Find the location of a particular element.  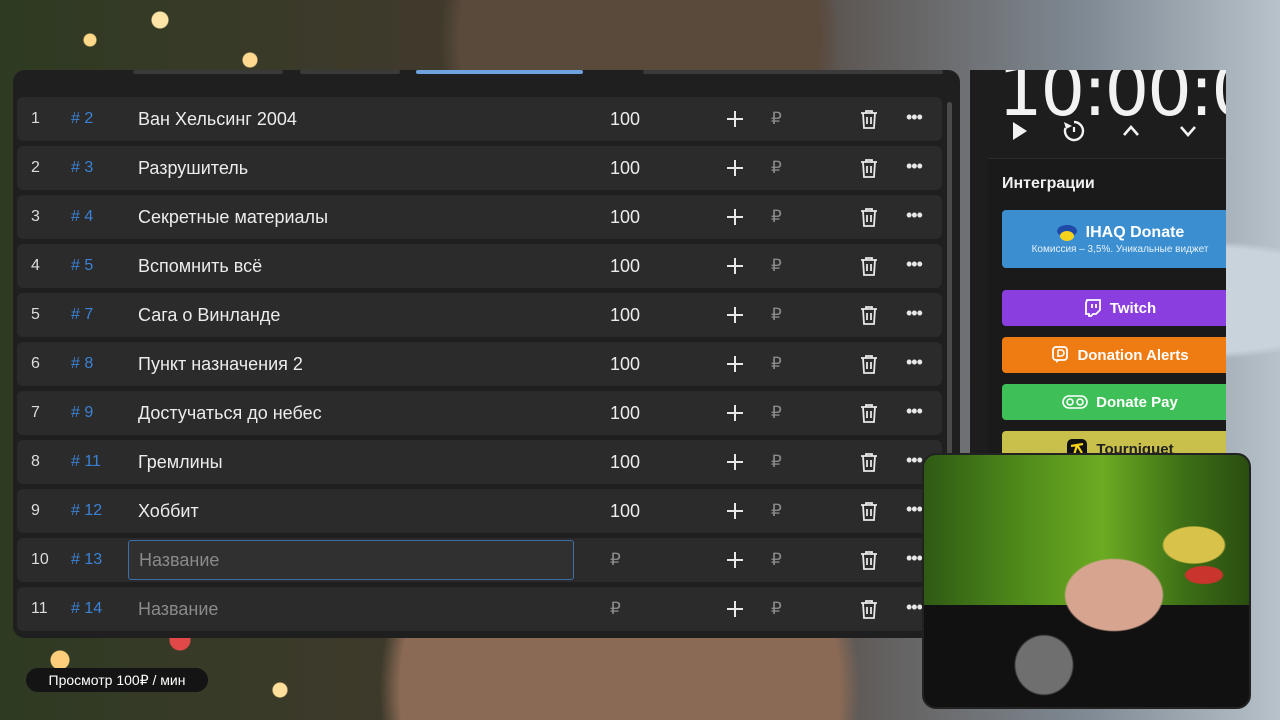

lot-row: 8 # 11 Гремлины 100 ₽ ••• is located at coordinates (479, 462).